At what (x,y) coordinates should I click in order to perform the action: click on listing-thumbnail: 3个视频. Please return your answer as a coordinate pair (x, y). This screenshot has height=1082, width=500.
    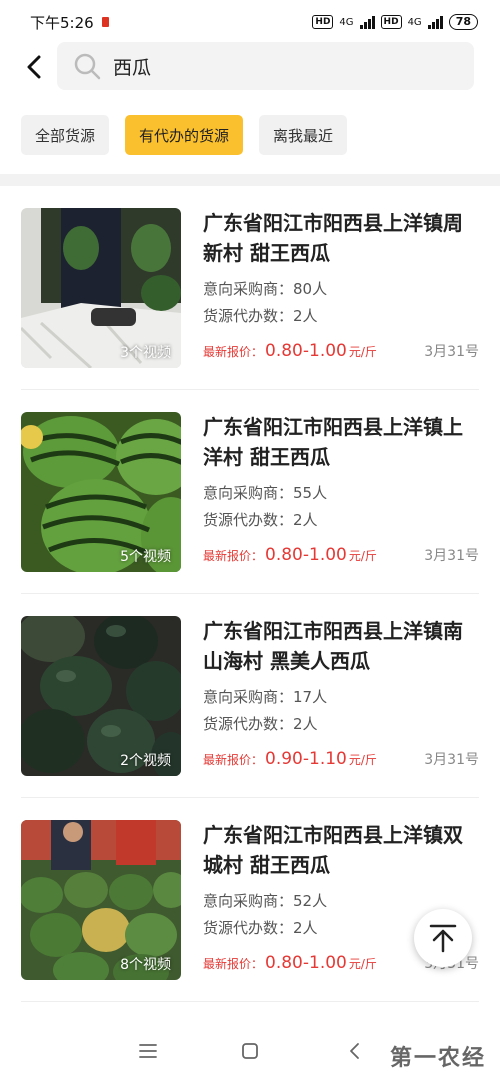
    Looking at the image, I should click on (101, 288).